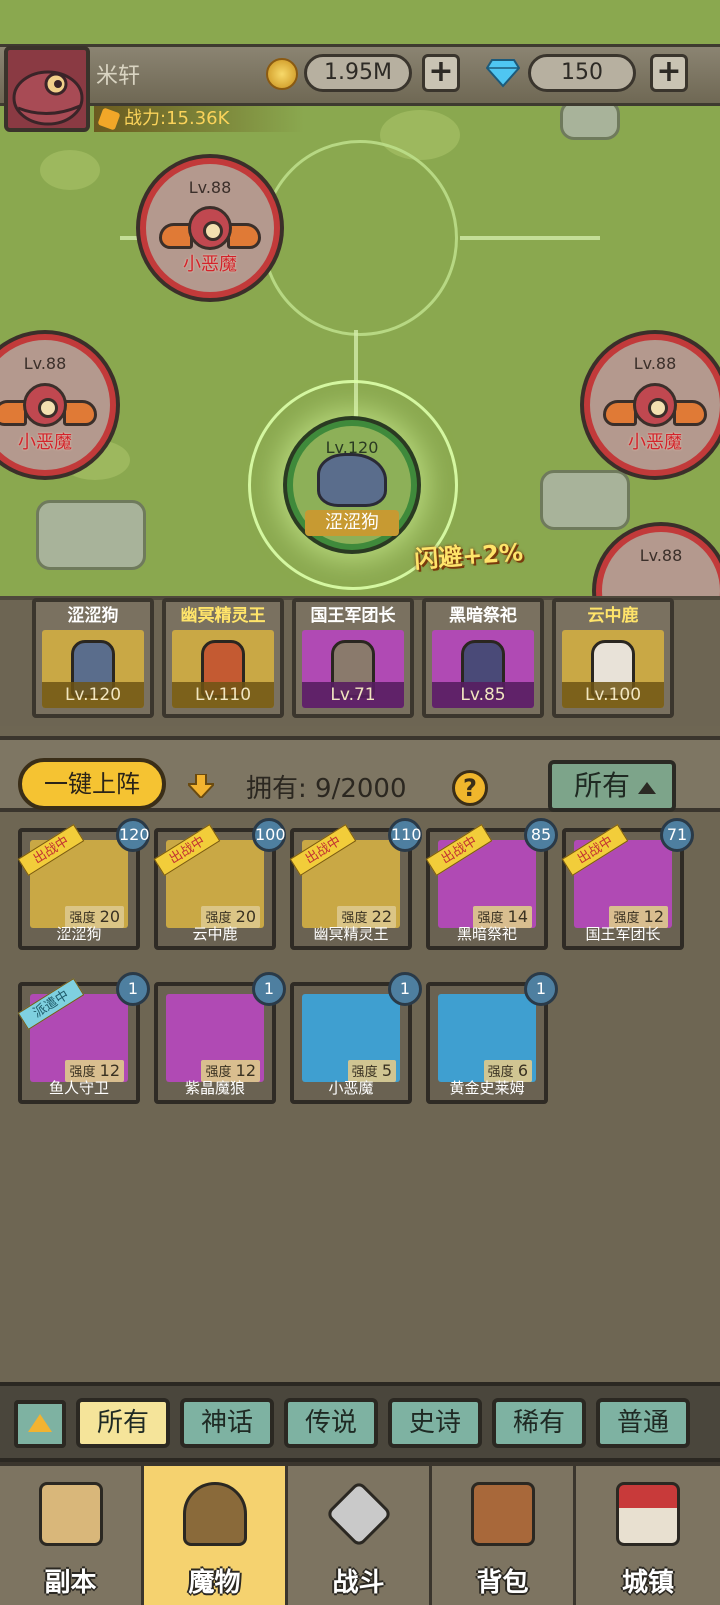 The height and width of the screenshot is (1605, 720). Describe the element at coordinates (351, 1088) in the screenshot. I see `monster-name: 小恶魔` at that location.